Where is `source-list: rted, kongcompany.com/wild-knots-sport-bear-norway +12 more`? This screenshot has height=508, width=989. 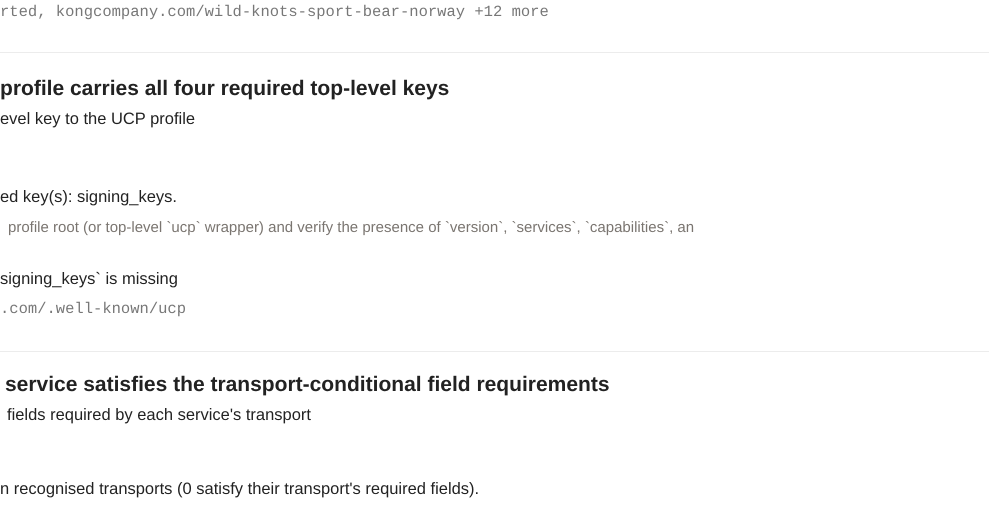 source-list: rted, kongcompany.com/wild-knots-sport-bear-norway +12 more is located at coordinates (494, 10).